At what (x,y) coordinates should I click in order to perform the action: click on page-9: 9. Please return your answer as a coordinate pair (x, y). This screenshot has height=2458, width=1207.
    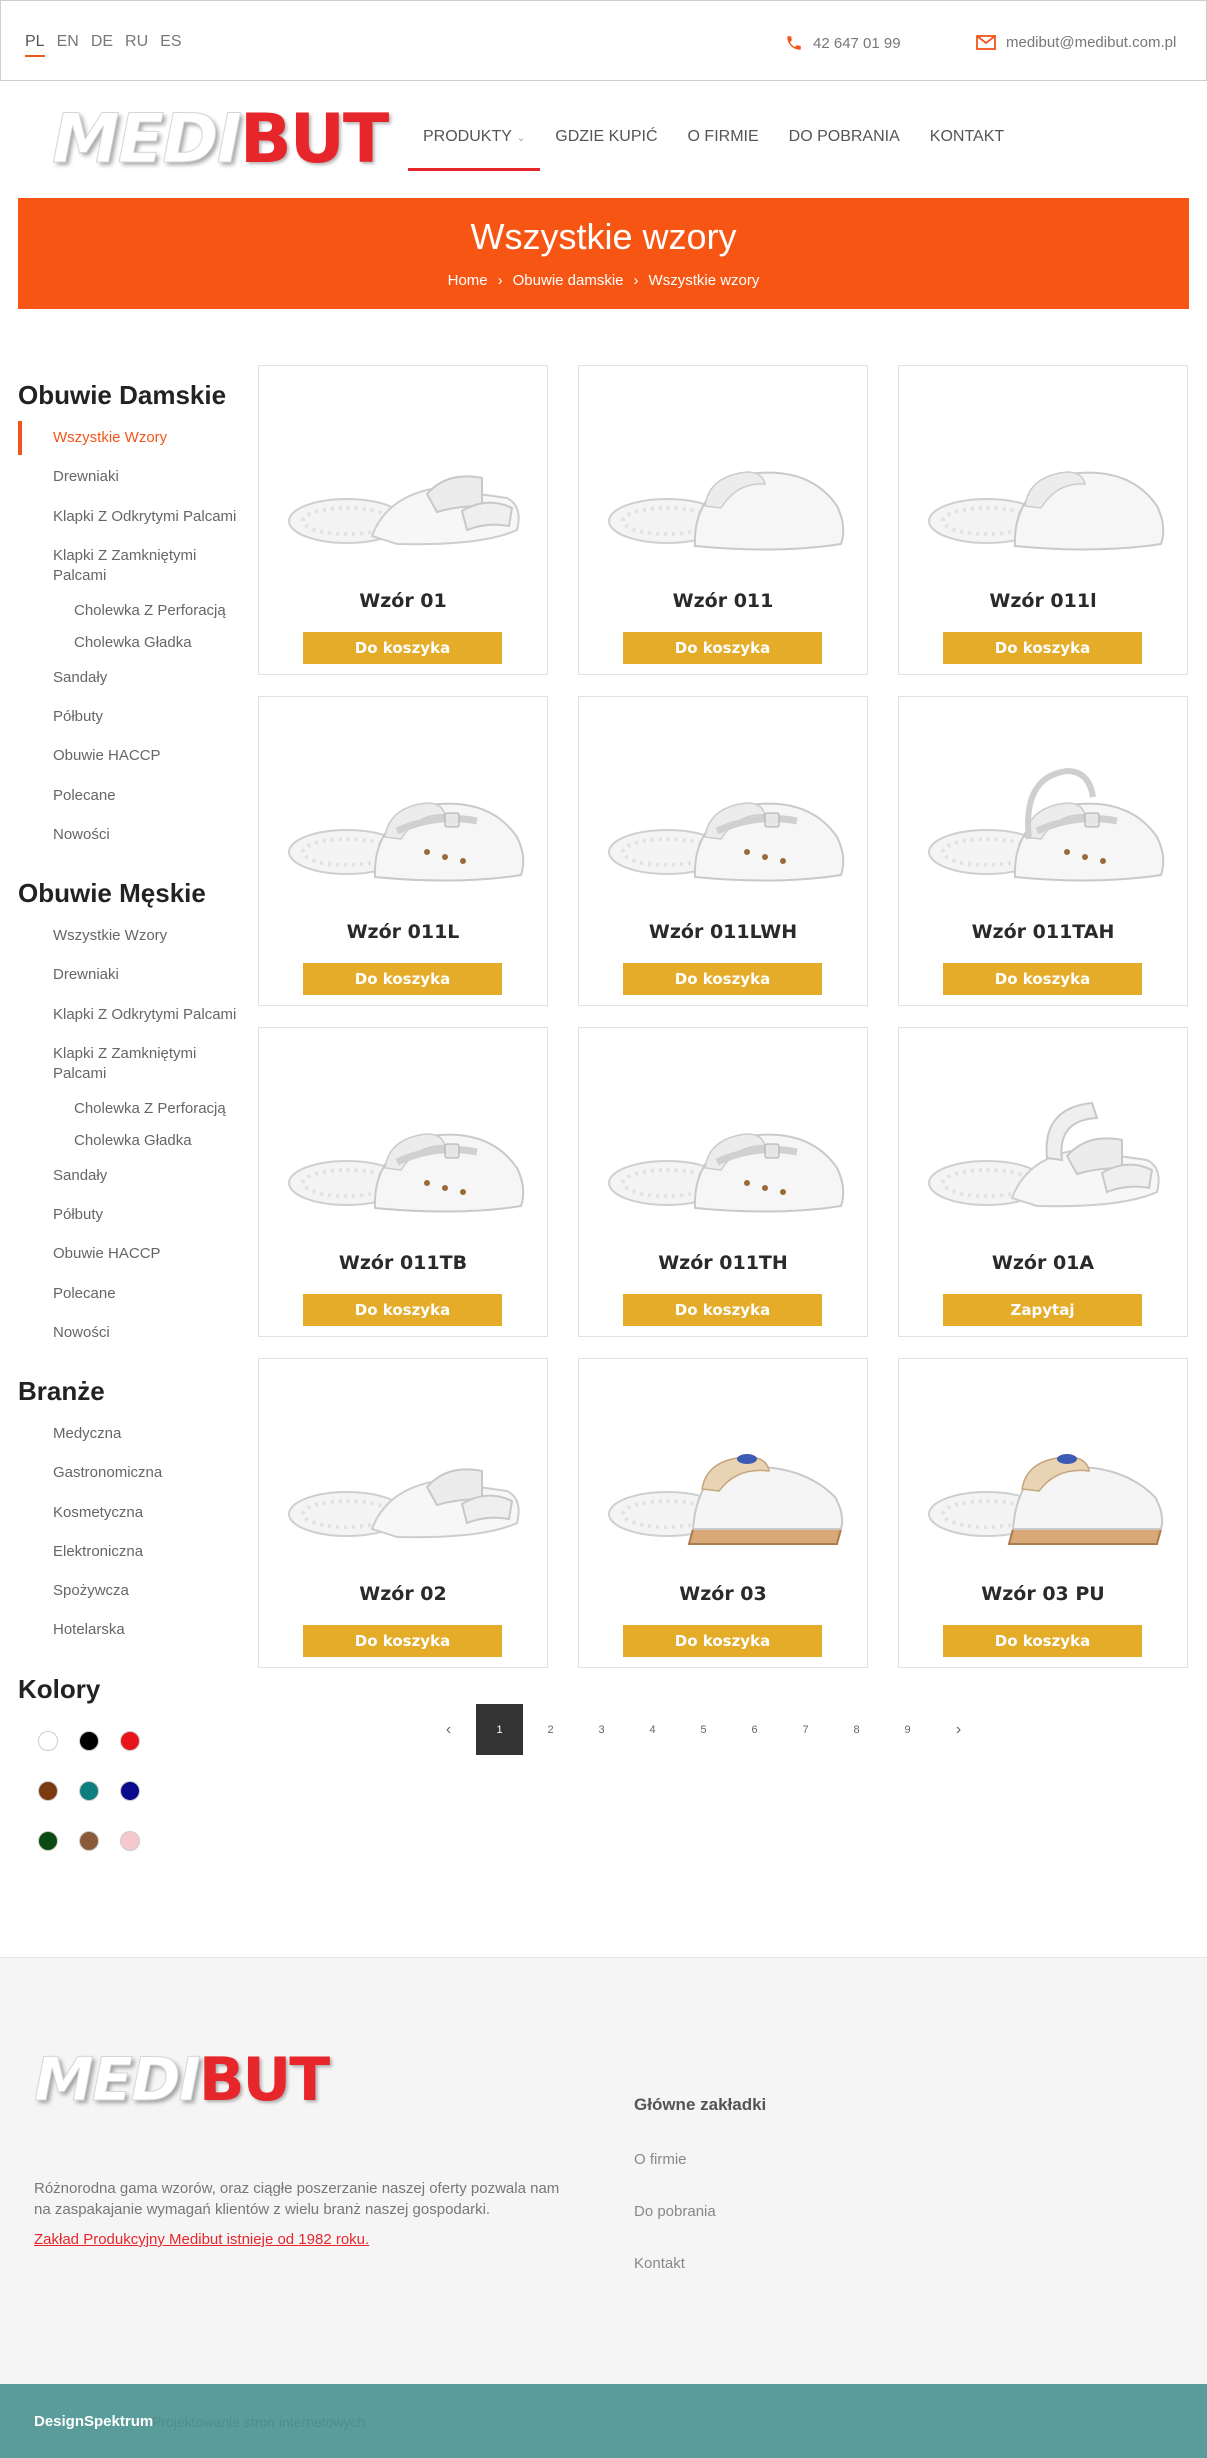
    Looking at the image, I should click on (907, 1729).